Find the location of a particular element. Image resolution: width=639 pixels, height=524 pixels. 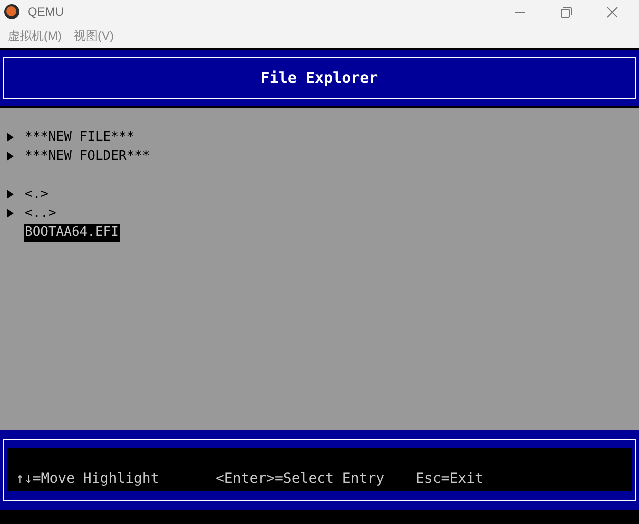

close-icon is located at coordinates (612, 12).